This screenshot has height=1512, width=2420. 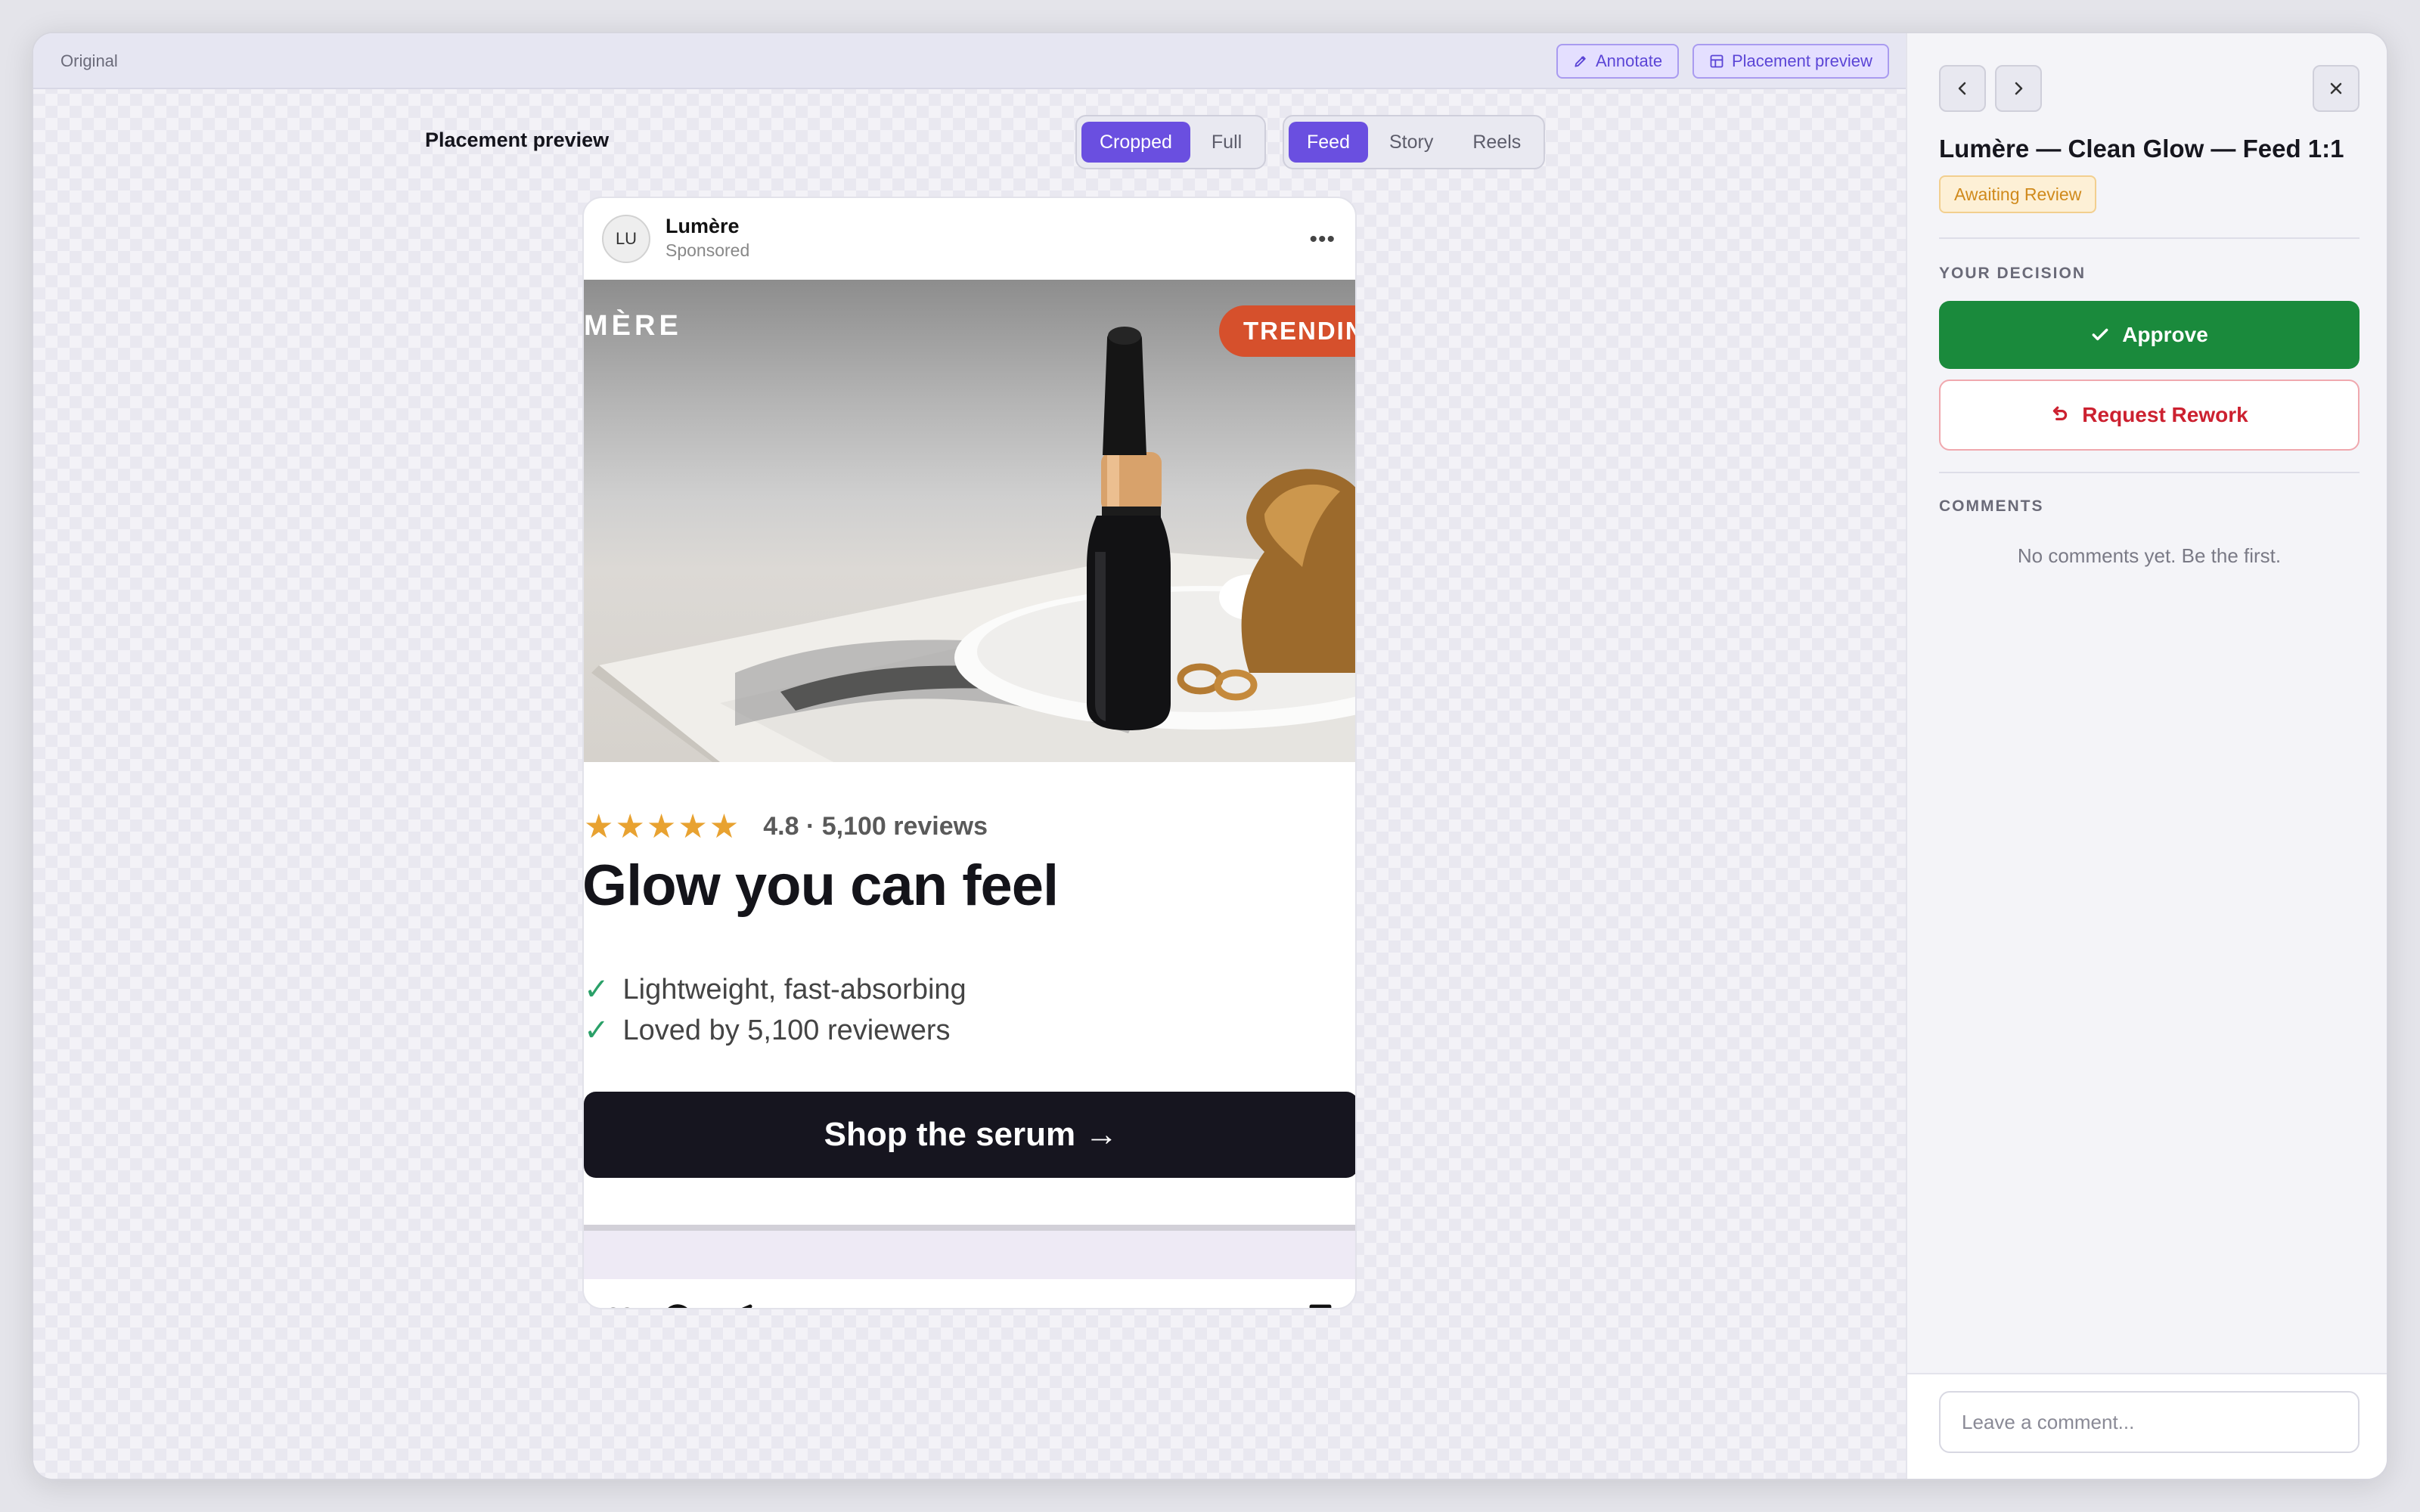 I want to click on benefit-item-2: ✓ Loved by 5,100 reviewers, so click(x=767, y=1030).